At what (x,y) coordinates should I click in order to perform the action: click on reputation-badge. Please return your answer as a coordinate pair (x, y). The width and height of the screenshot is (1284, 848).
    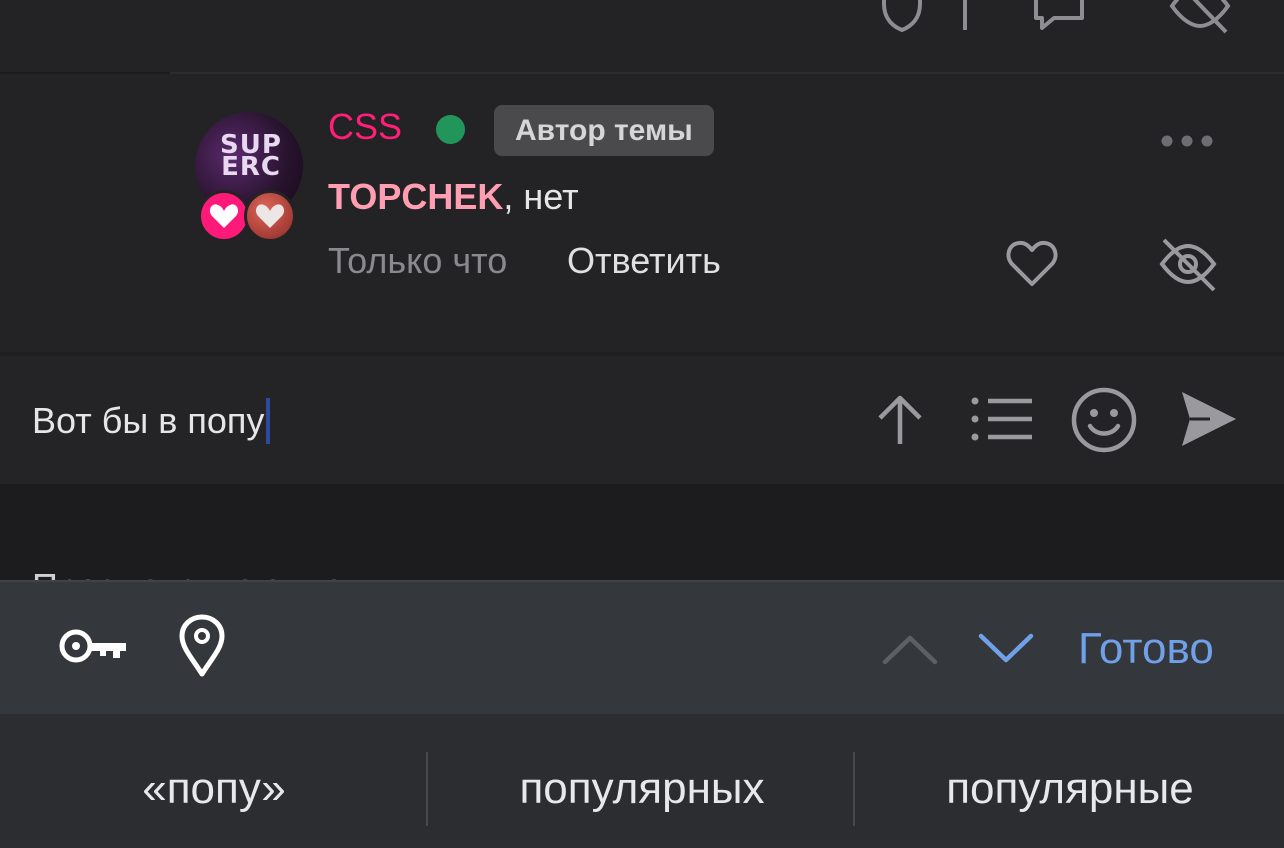
    Looking at the image, I should click on (270, 216).